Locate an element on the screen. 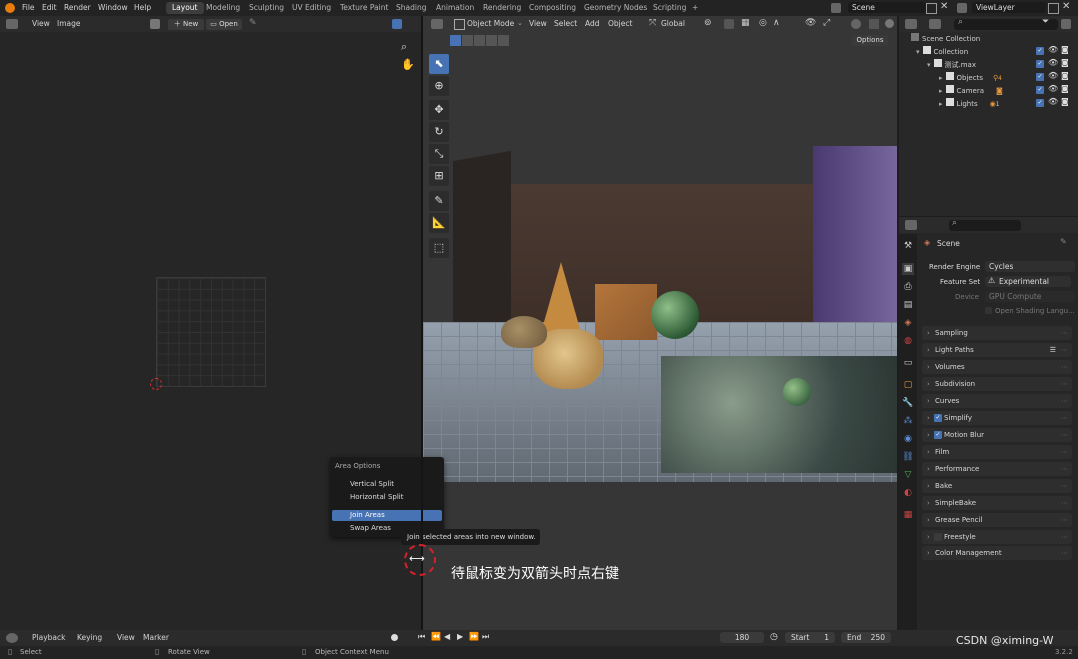  sphere-object is located at coordinates (675, 315).